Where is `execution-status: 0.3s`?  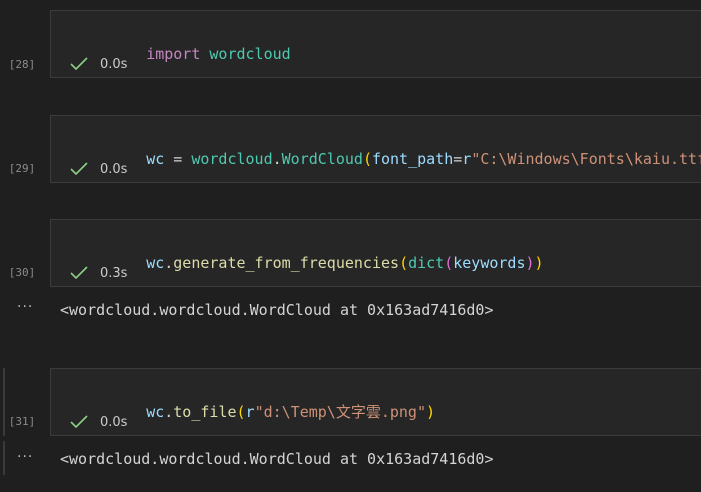 execution-status: 0.3s is located at coordinates (98, 273).